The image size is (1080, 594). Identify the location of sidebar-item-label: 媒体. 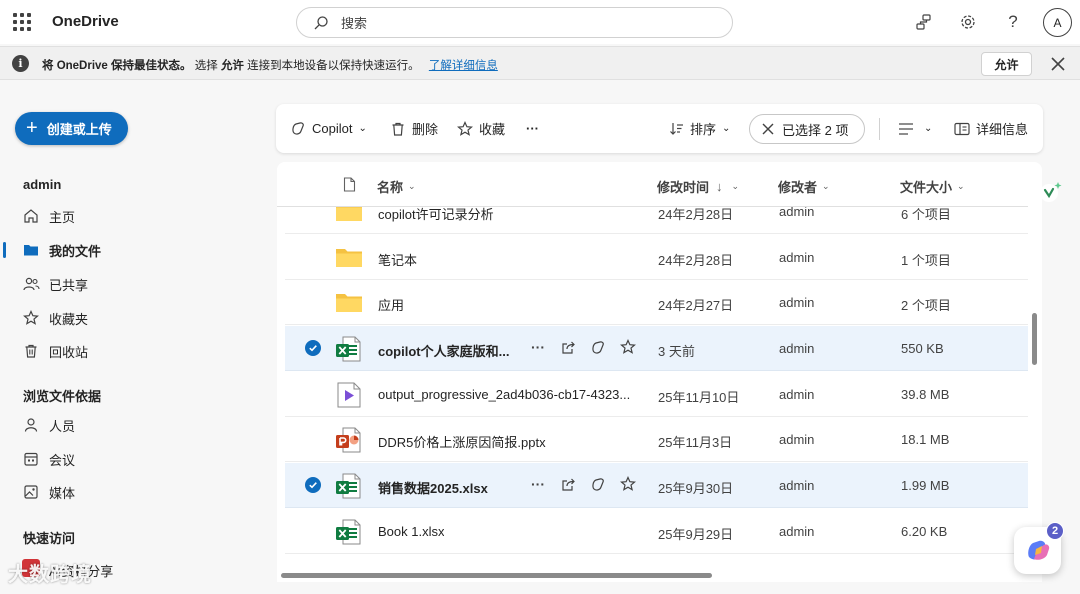
(62, 493).